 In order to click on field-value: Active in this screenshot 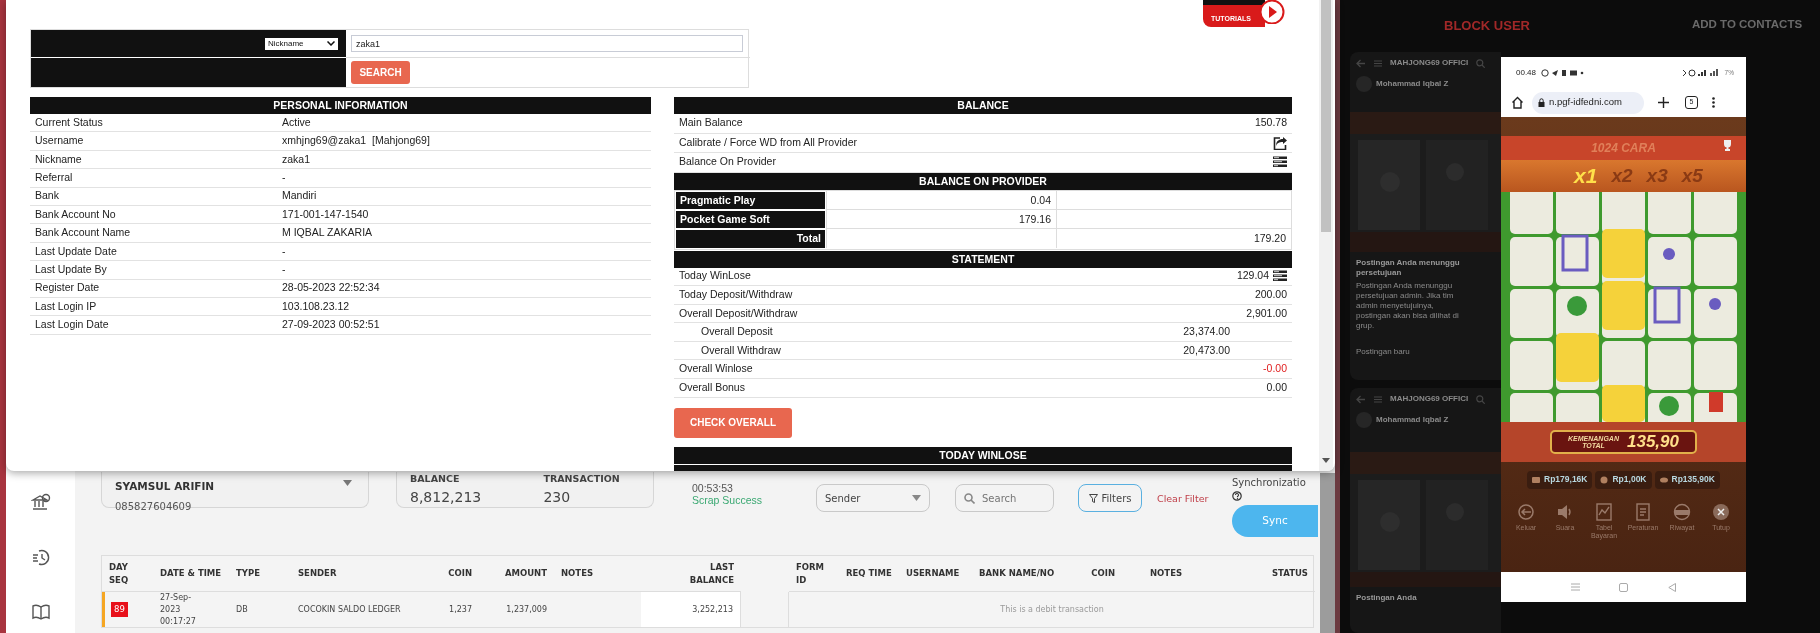, I will do `click(296, 122)`.